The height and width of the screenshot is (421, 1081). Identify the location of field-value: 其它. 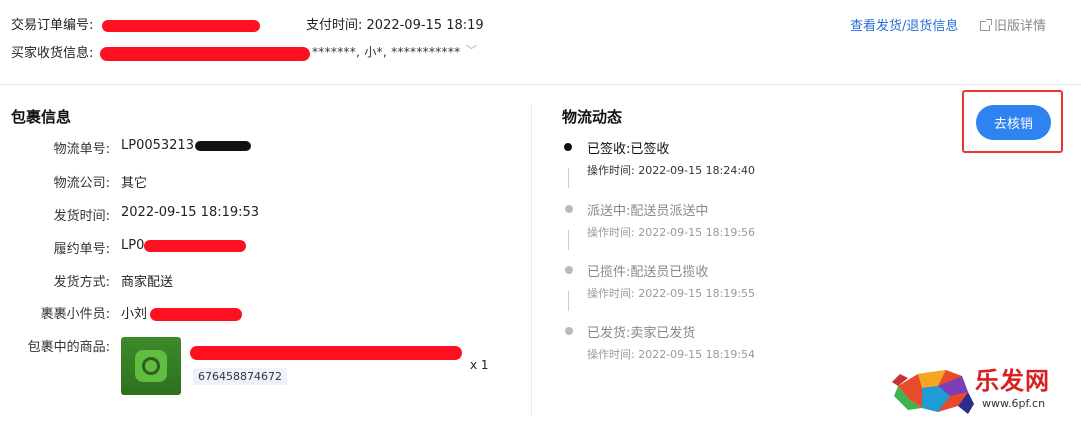
(134, 183).